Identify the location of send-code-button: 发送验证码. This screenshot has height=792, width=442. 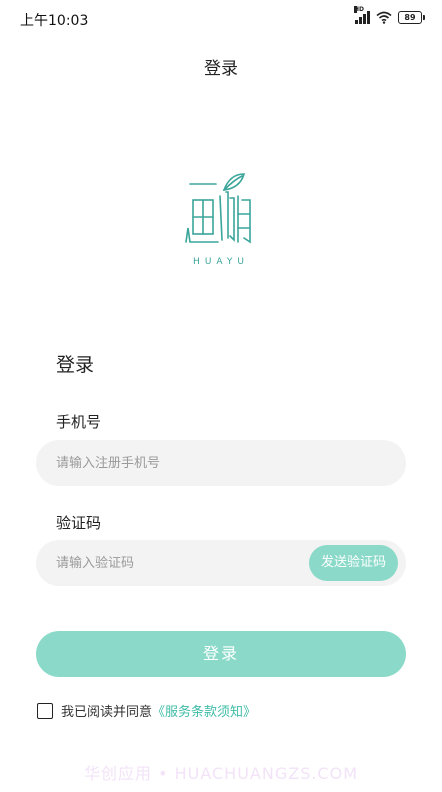
(353, 563).